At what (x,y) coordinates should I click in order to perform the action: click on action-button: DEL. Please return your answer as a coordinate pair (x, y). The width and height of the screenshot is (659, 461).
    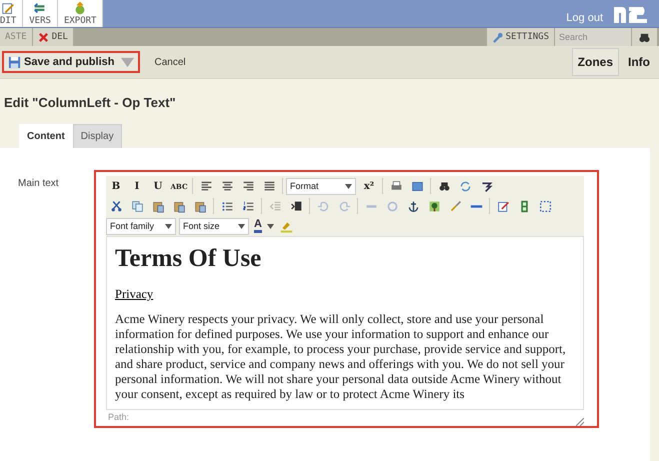
    Looking at the image, I should click on (52, 37).